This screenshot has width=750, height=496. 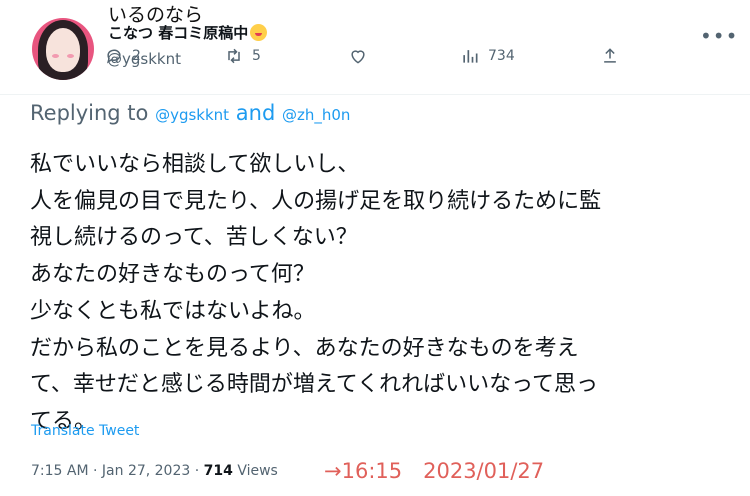 What do you see at coordinates (70, 56) in the screenshot?
I see `avatar-cheek-right` at bounding box center [70, 56].